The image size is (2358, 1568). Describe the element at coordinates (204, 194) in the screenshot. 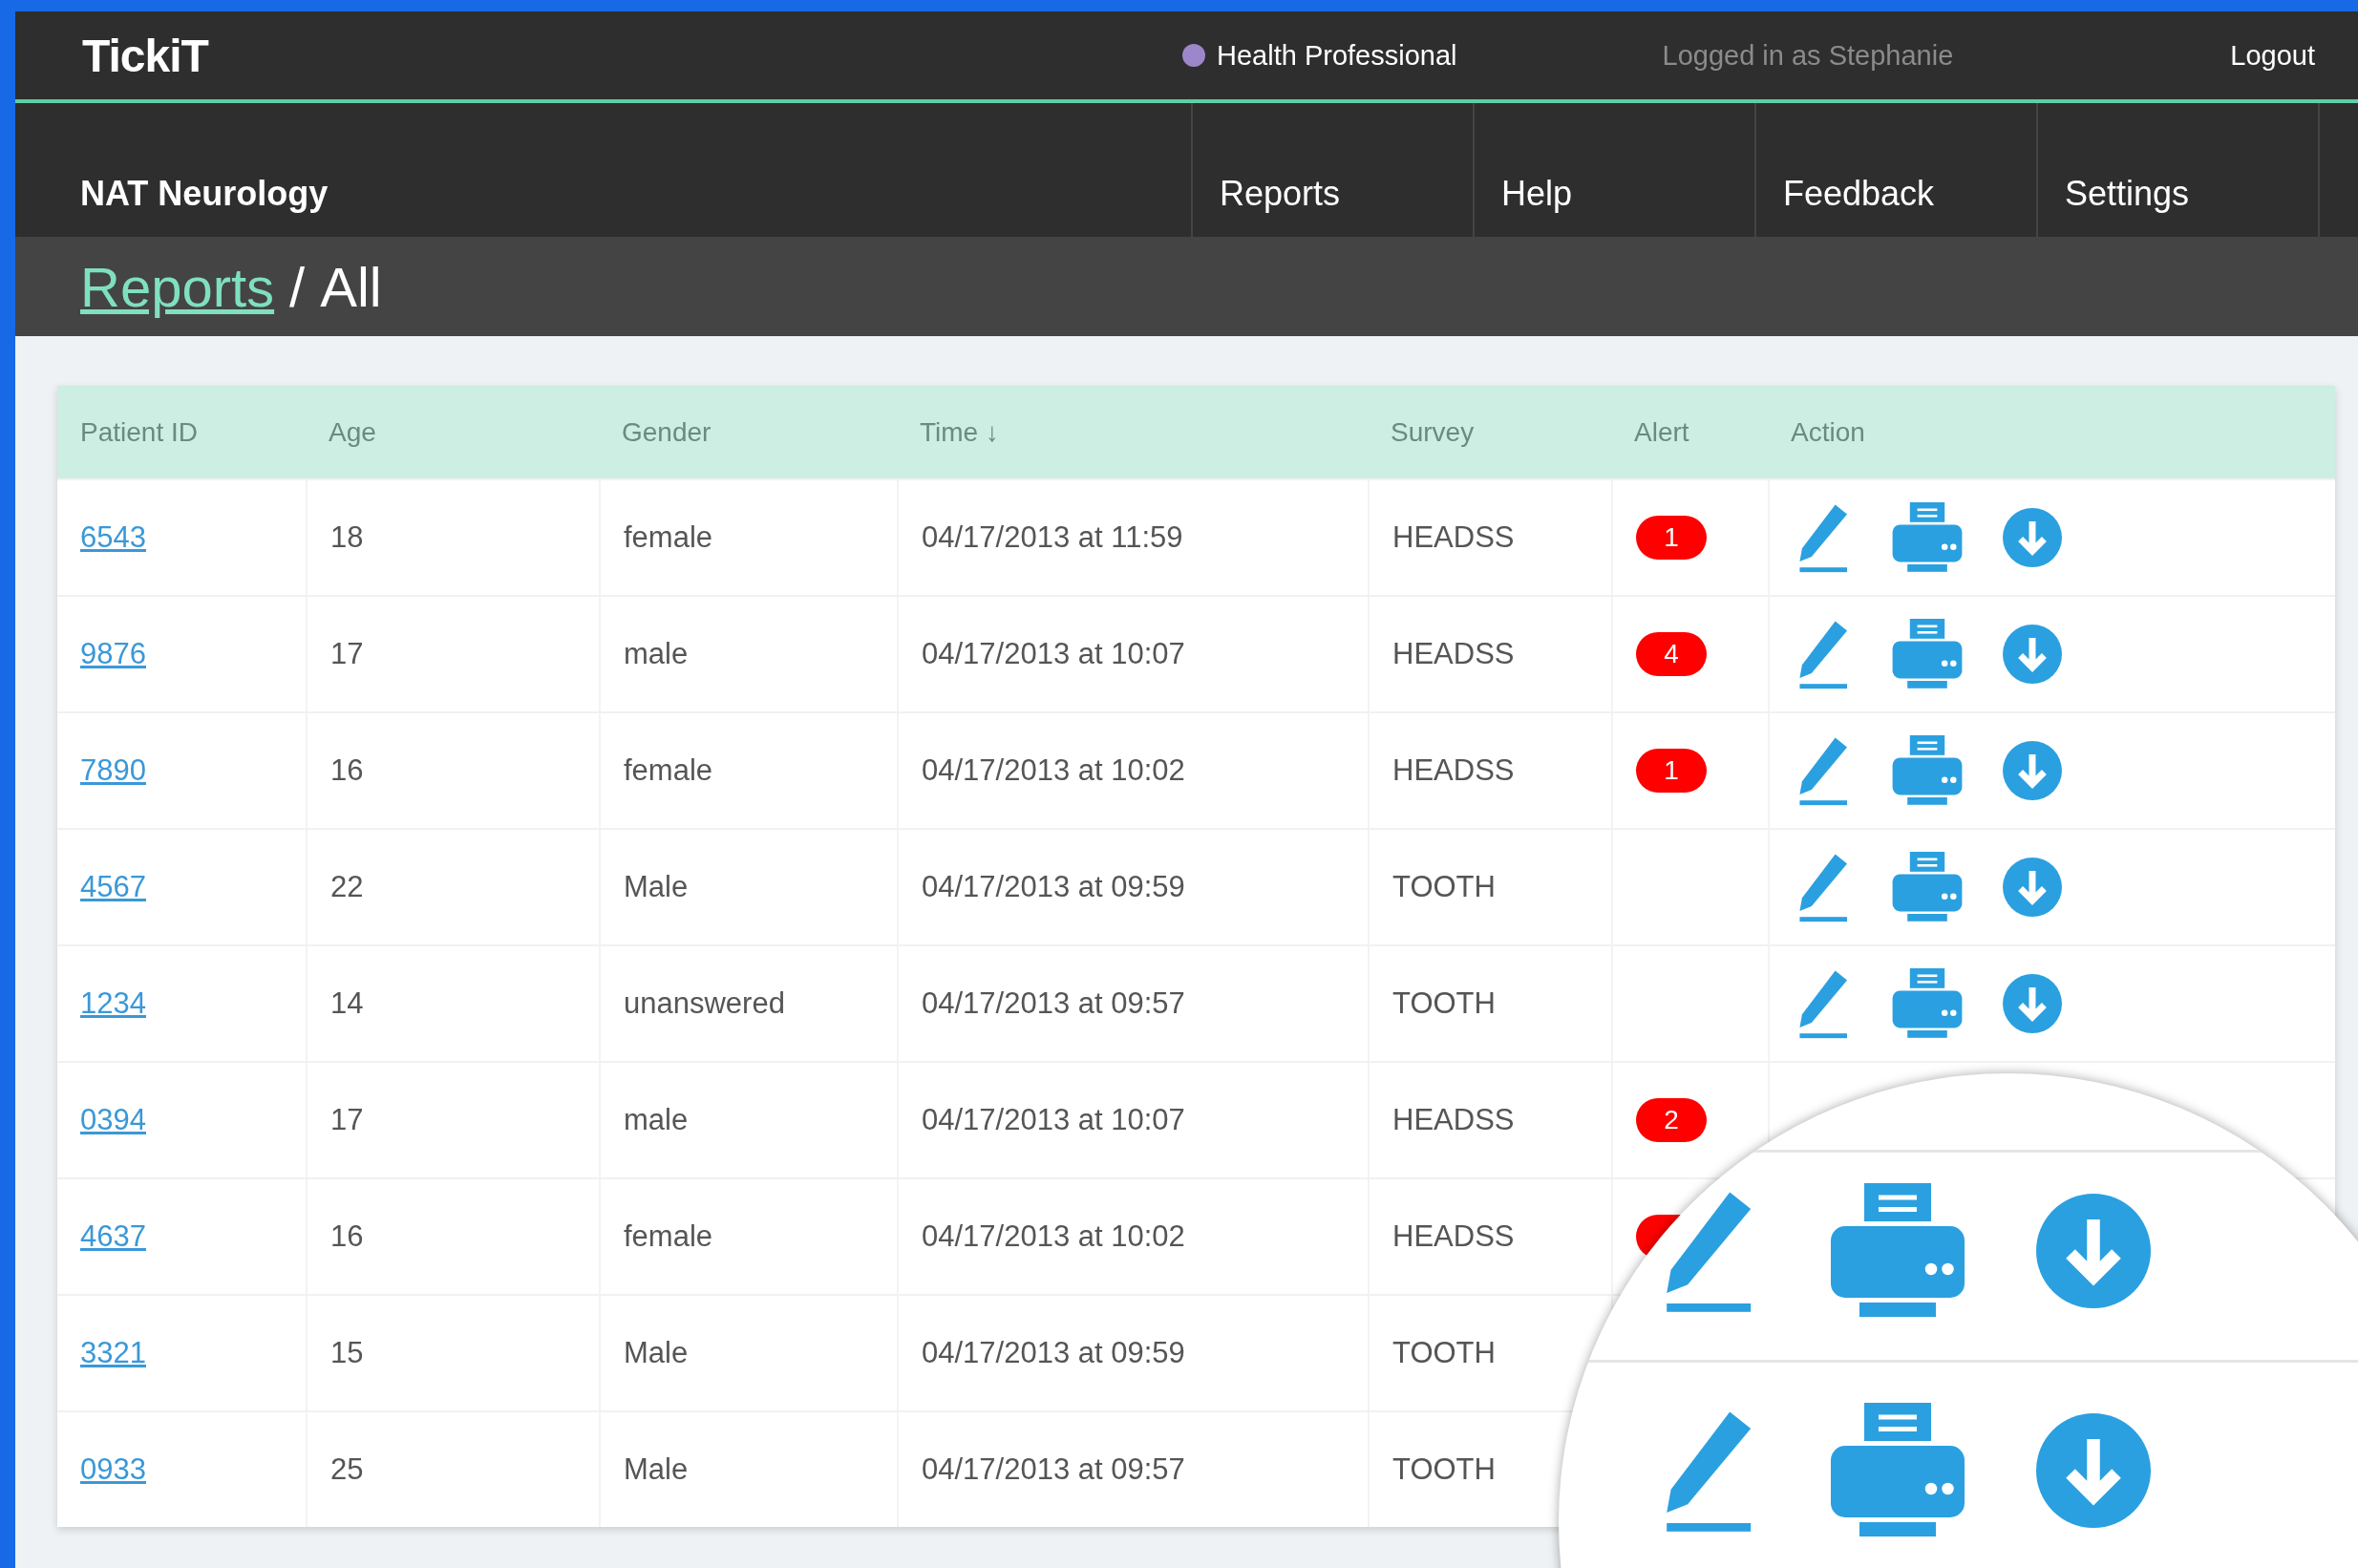

I see `department-title: NAT Neurology` at that location.